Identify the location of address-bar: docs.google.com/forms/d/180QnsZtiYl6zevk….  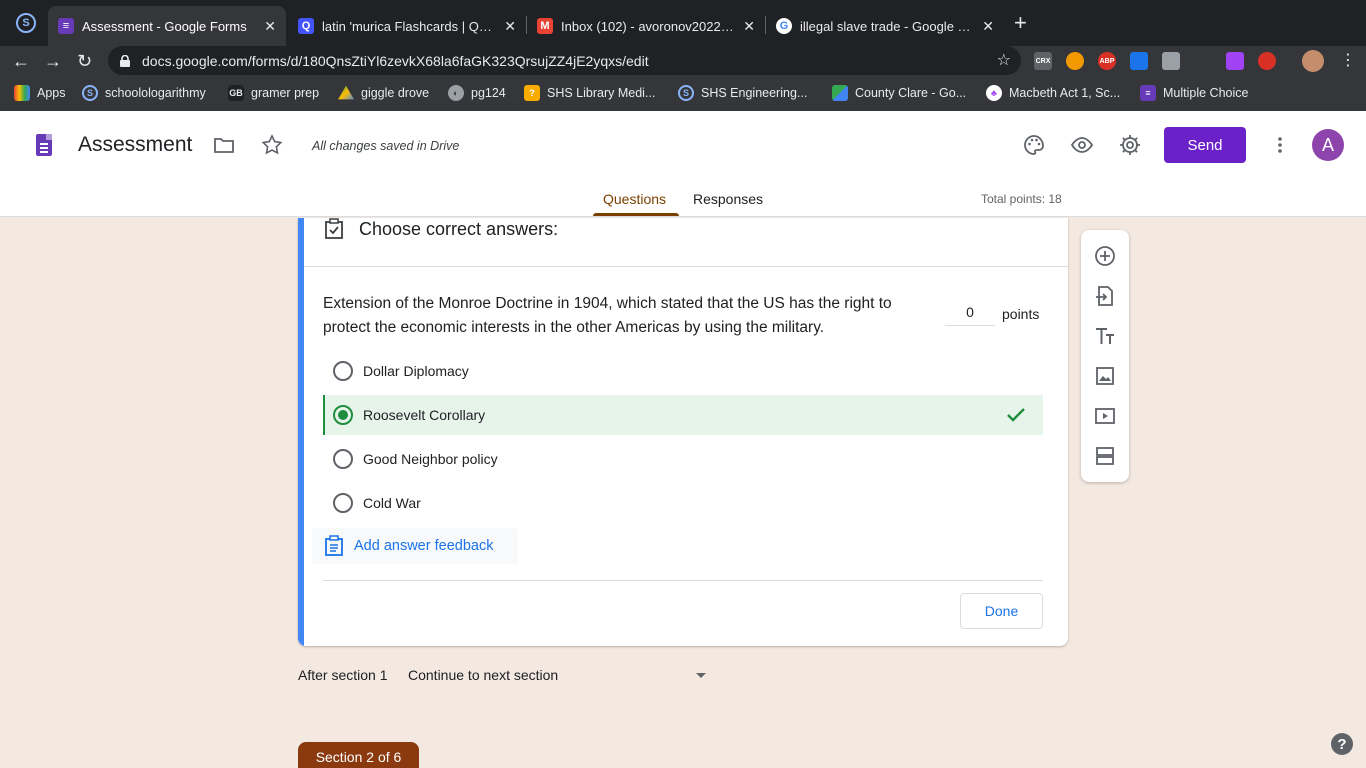
(564, 60).